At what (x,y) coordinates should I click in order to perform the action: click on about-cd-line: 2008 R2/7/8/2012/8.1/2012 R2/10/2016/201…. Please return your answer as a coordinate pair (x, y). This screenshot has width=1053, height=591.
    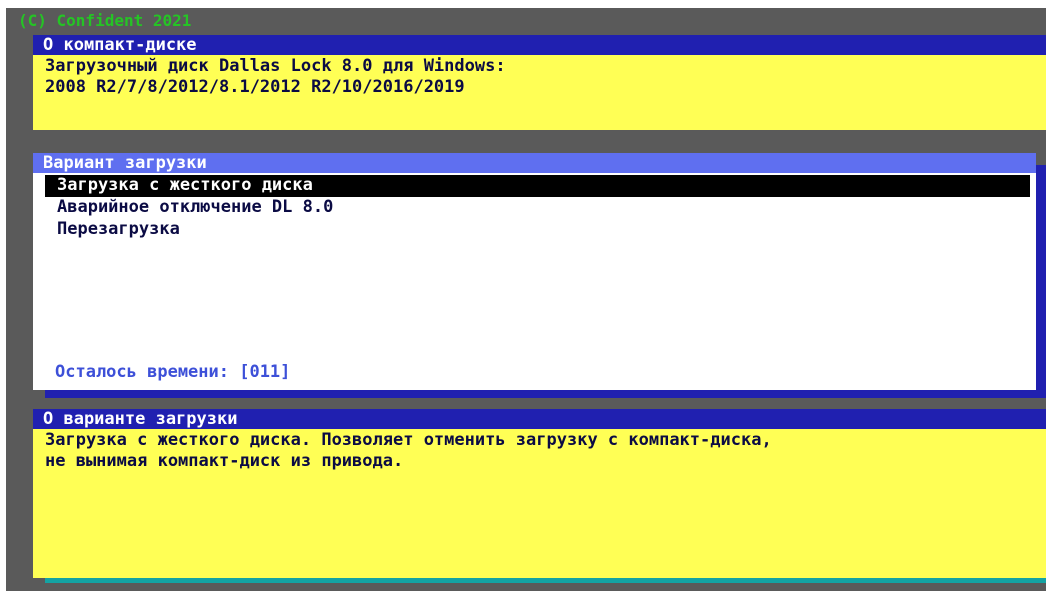
    Looking at the image, I should click on (255, 87).